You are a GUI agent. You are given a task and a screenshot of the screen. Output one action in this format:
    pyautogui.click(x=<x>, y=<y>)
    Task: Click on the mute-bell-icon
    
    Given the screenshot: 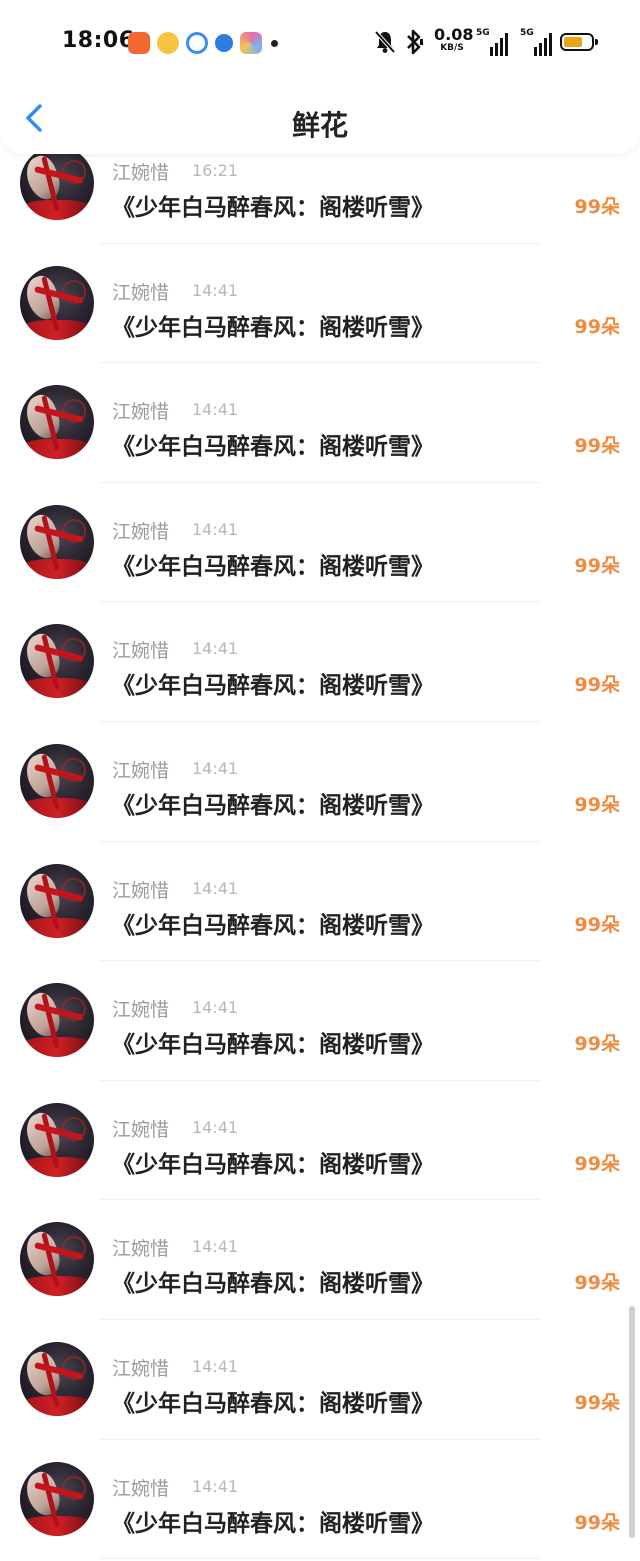 What is the action you would take?
    pyautogui.click(x=385, y=42)
    